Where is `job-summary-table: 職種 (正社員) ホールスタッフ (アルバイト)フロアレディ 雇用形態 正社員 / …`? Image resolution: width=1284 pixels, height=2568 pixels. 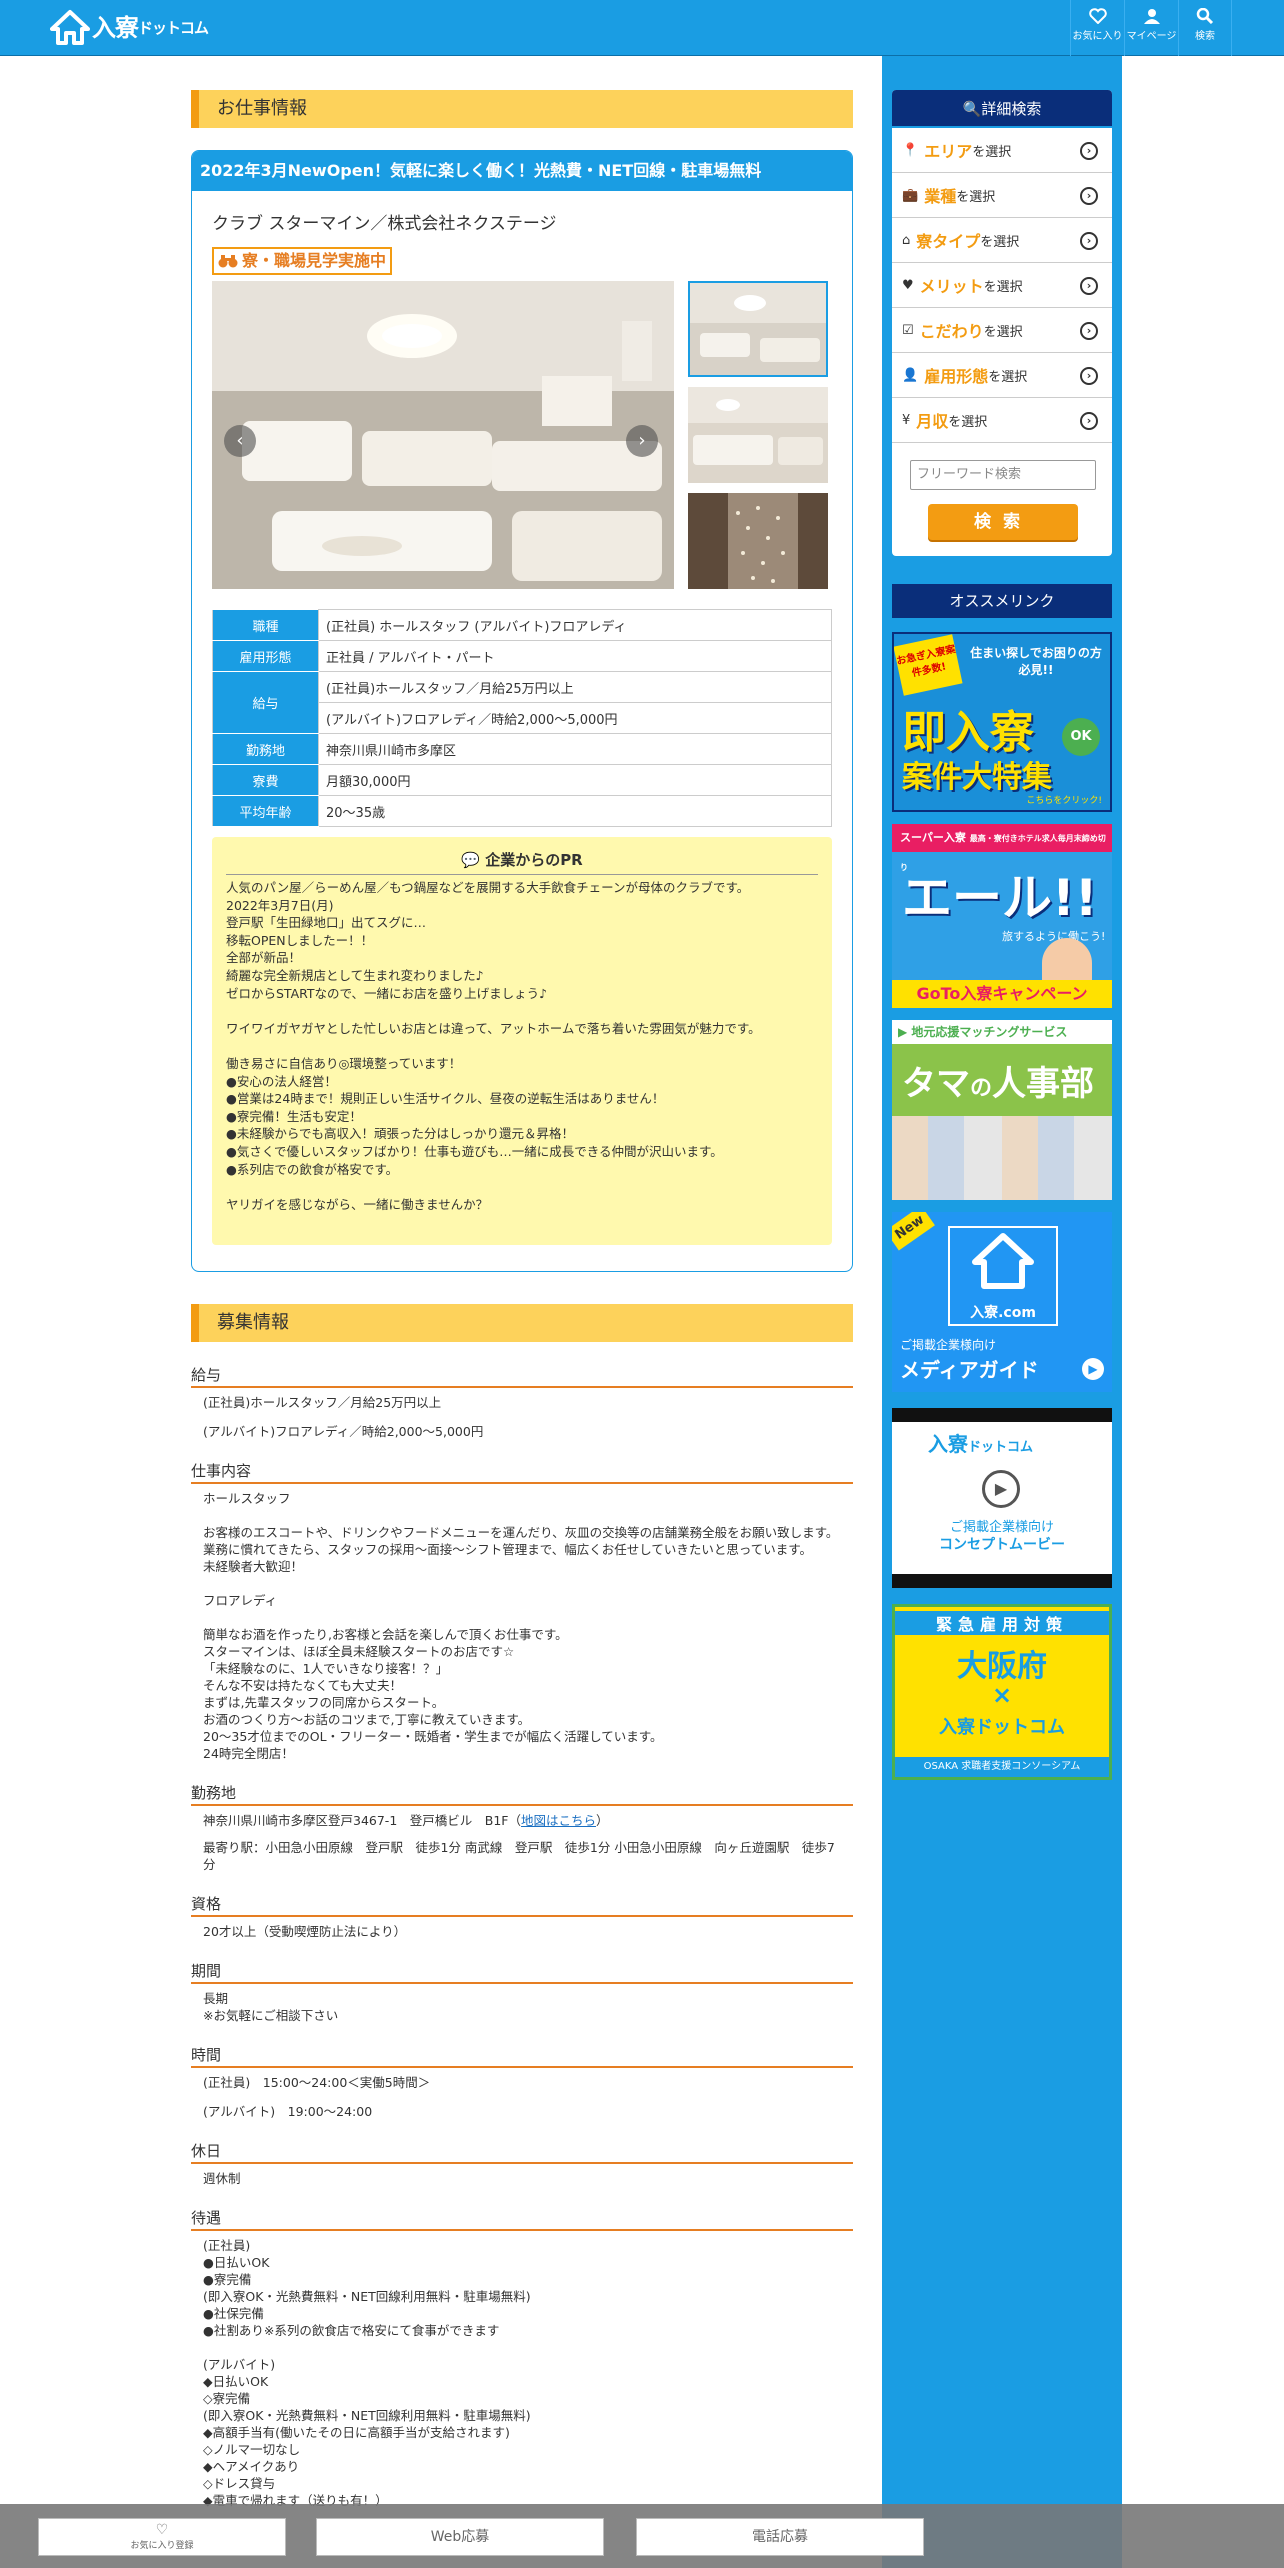 job-summary-table: 職種 (正社員) ホールスタッフ (アルバイト)フロアレディ 雇用形態 正社員 / … is located at coordinates (522, 718).